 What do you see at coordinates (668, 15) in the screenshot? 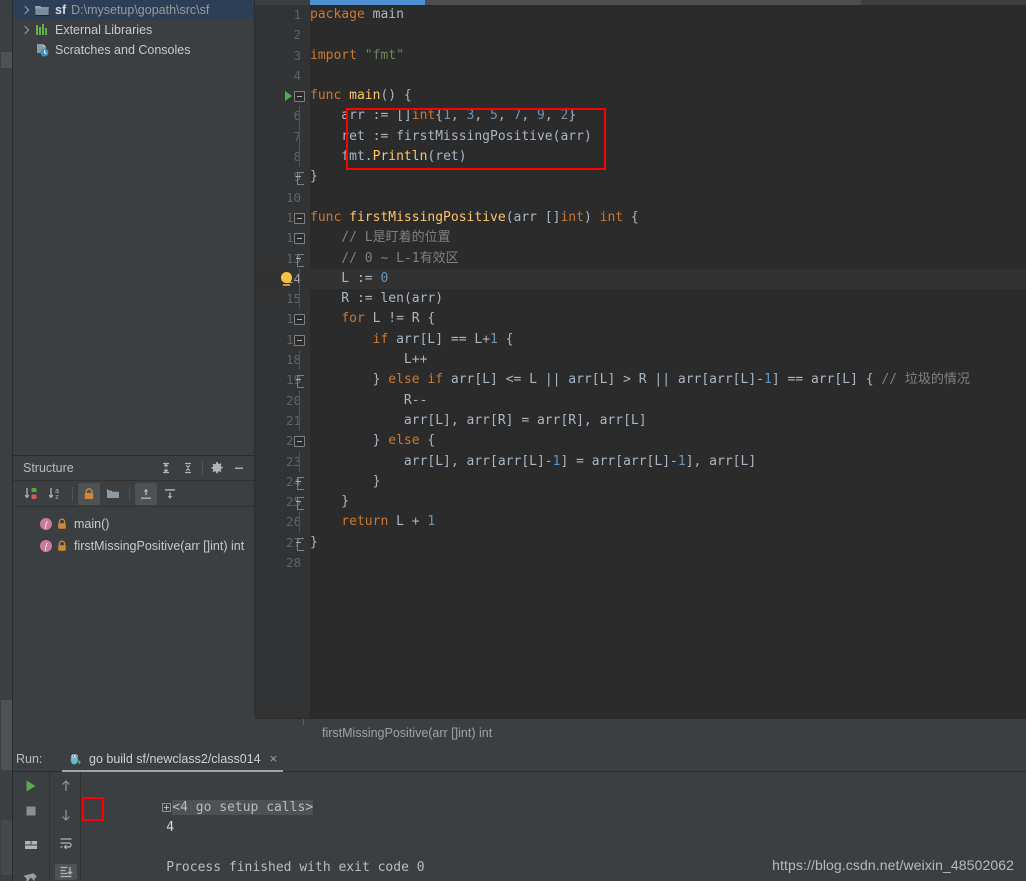
I see `code-line-1: package main` at bounding box center [668, 15].